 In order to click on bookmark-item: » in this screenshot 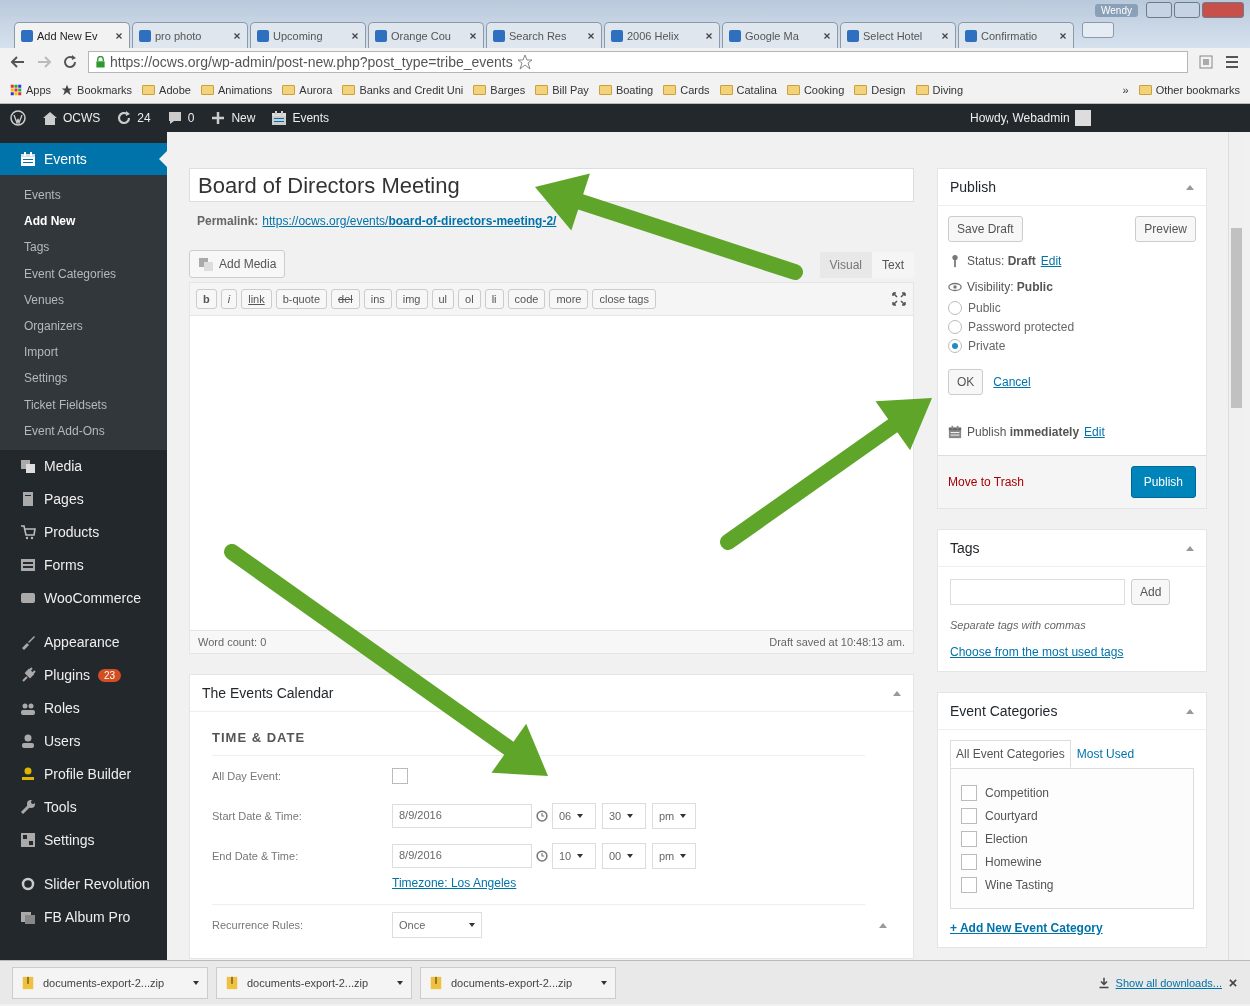, I will do `click(1125, 89)`.